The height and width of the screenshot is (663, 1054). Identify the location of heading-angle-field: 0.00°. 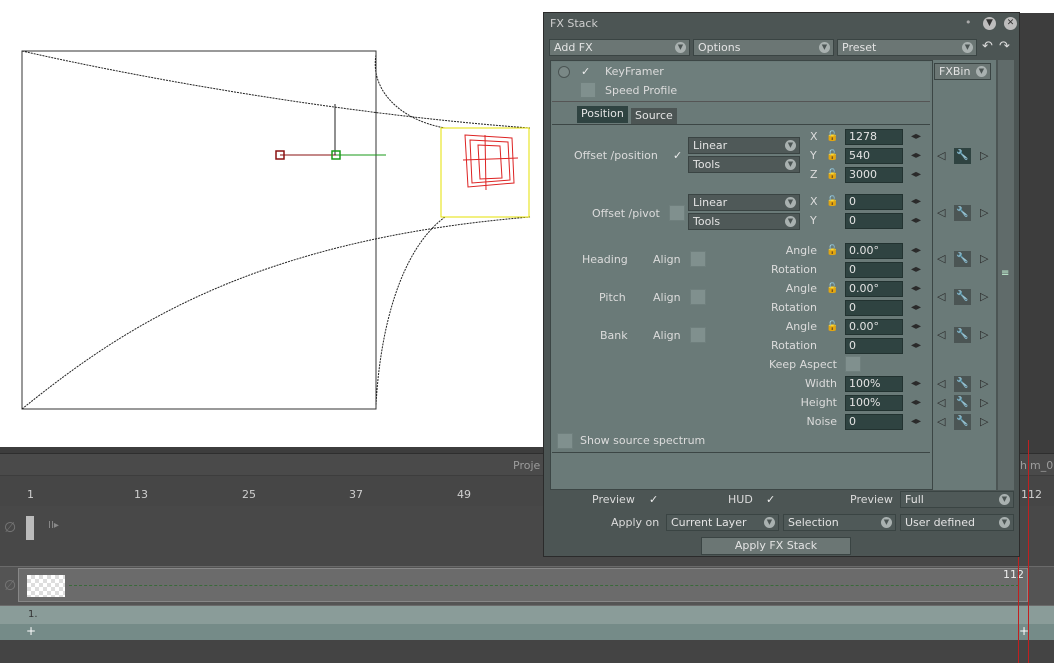
(874, 251).